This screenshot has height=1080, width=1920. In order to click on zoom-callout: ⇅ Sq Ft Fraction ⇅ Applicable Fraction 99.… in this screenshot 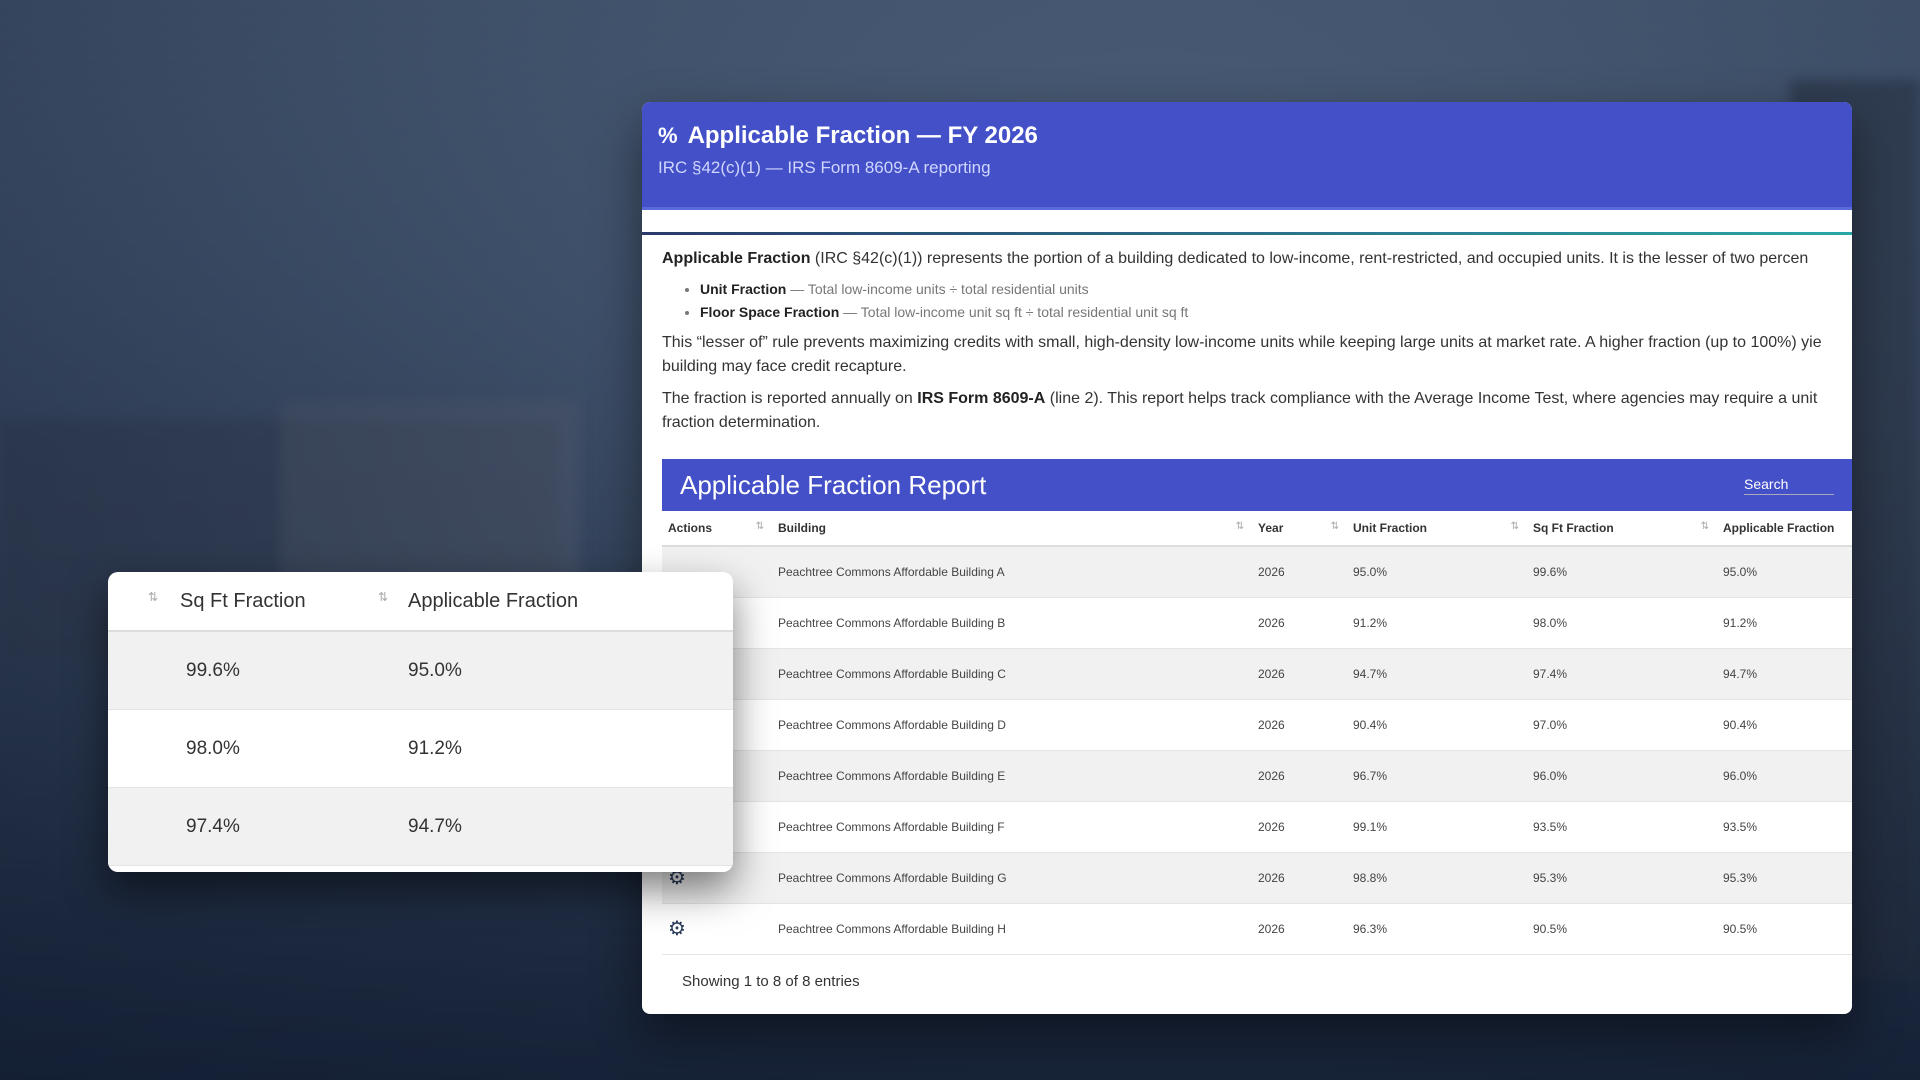, I will do `click(420, 722)`.